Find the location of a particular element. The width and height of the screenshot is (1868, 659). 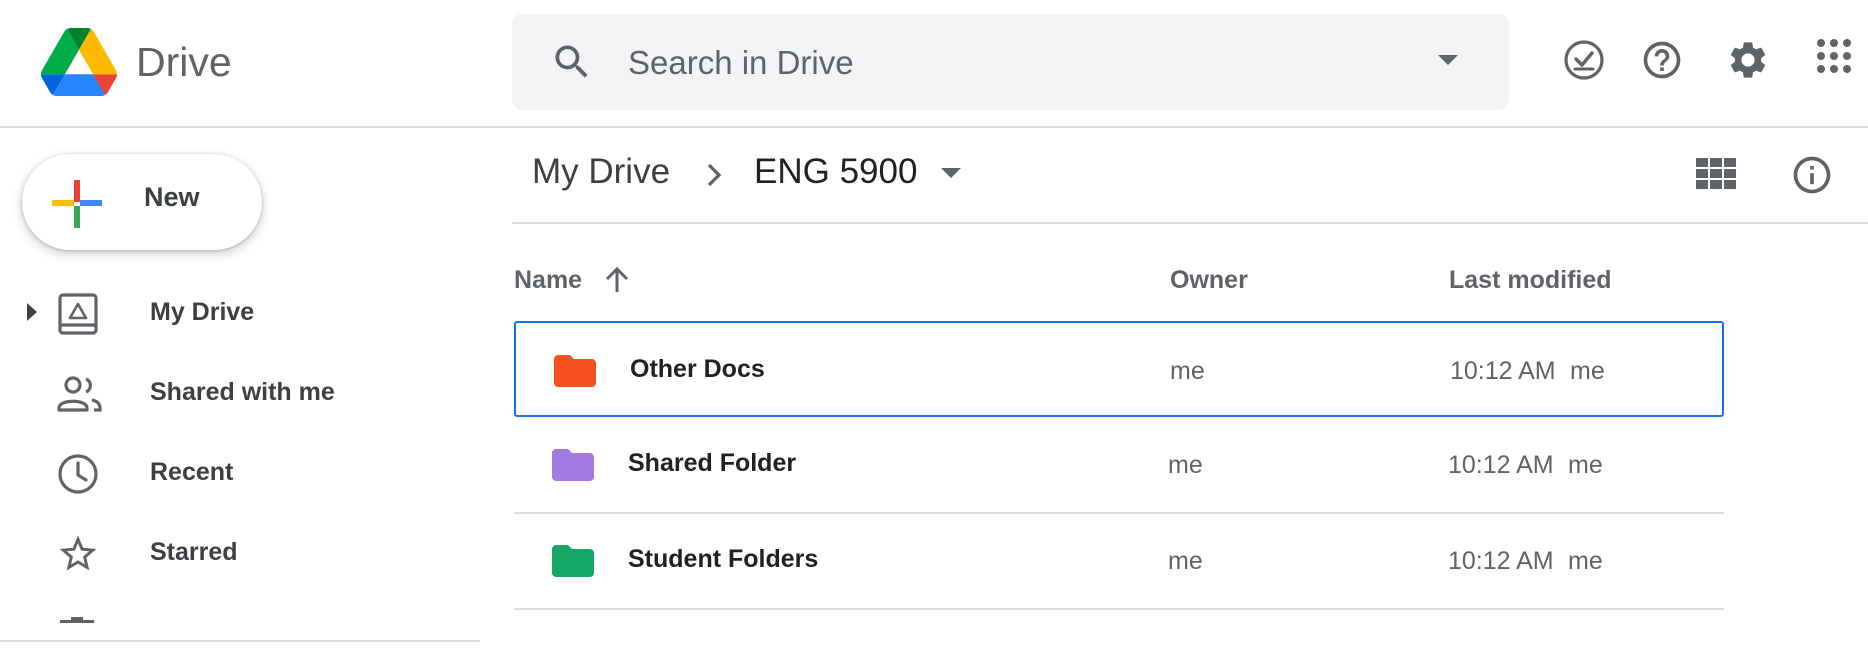

sidebar-item-shared-with-me: Shared with me is located at coordinates (239, 394).